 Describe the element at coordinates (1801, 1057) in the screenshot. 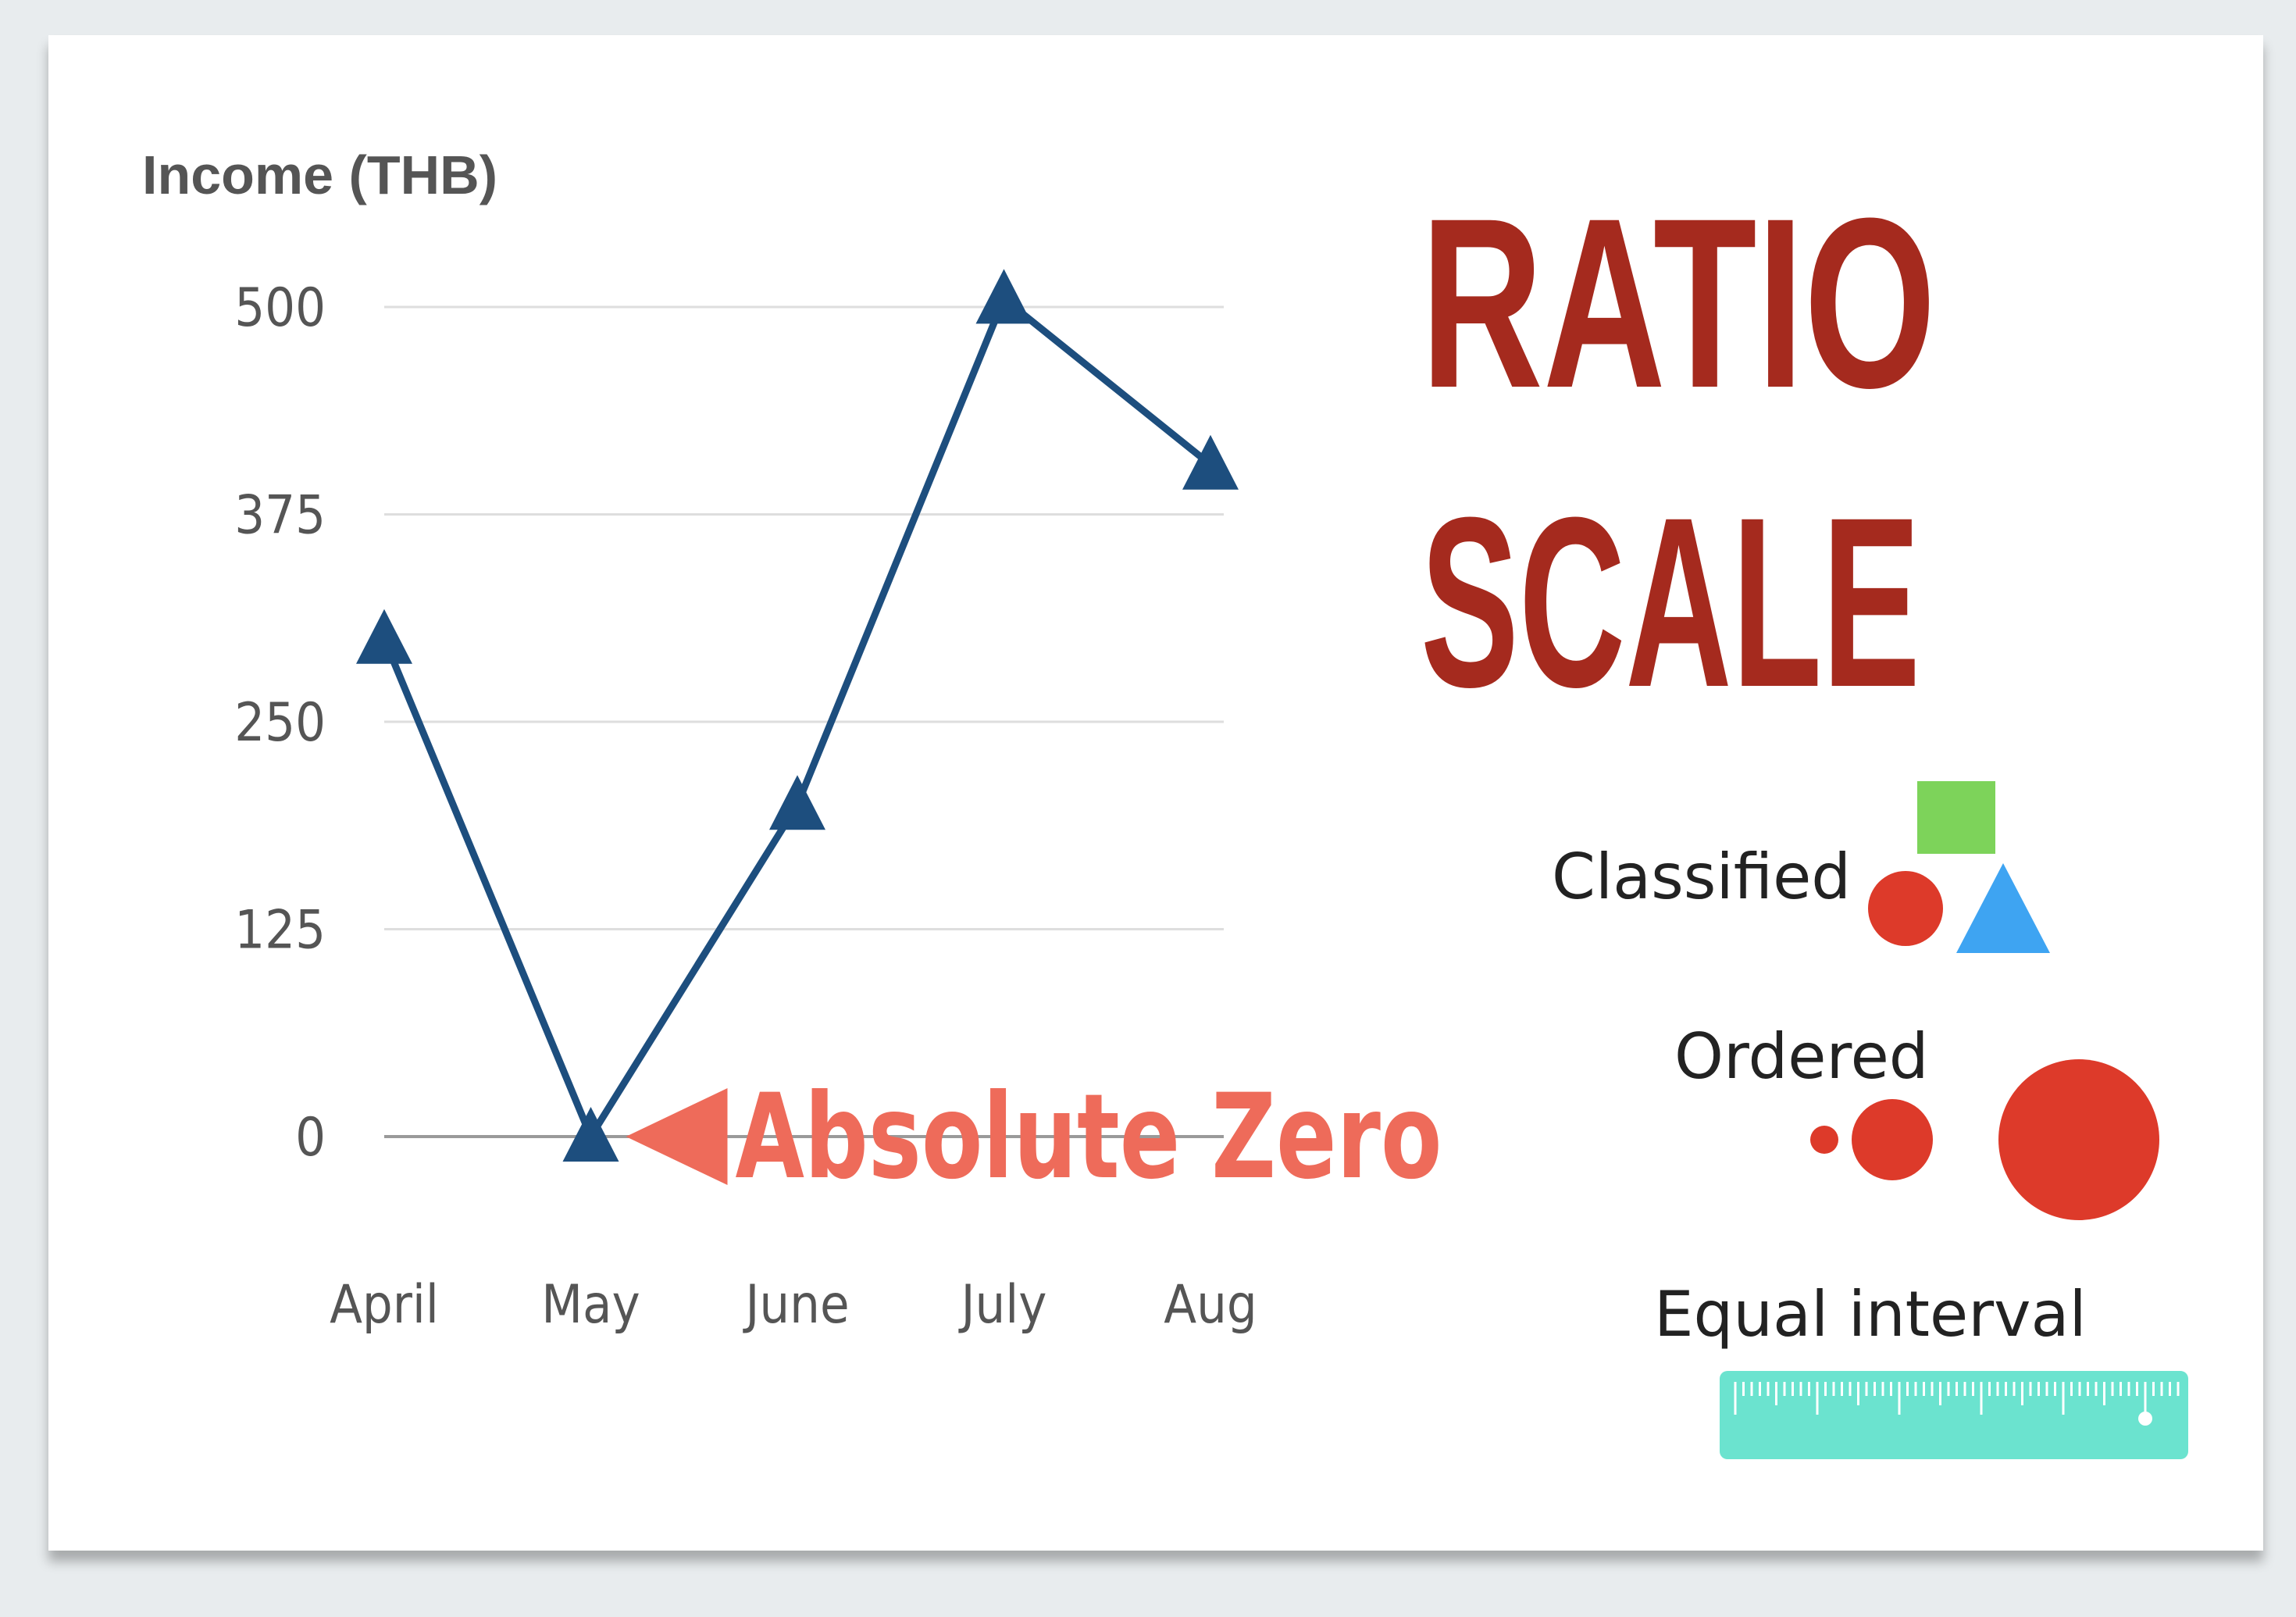

I see `legend-ordered-label: Ordered` at that location.